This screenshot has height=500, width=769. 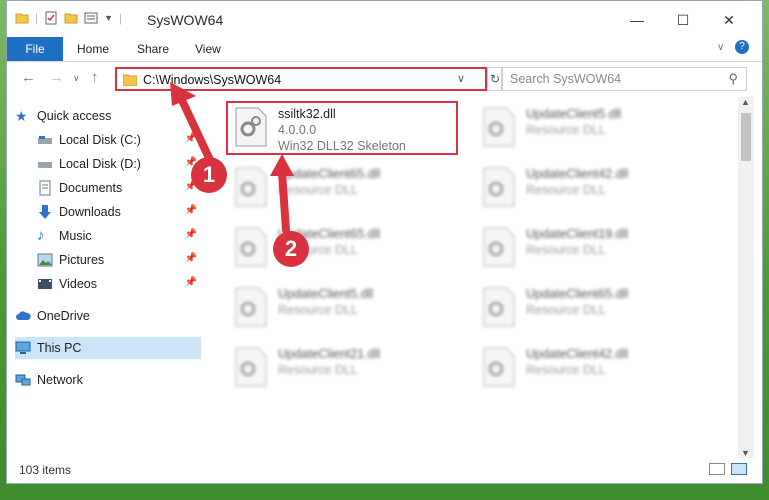 I want to click on pictures-icon, so click(x=45, y=260).